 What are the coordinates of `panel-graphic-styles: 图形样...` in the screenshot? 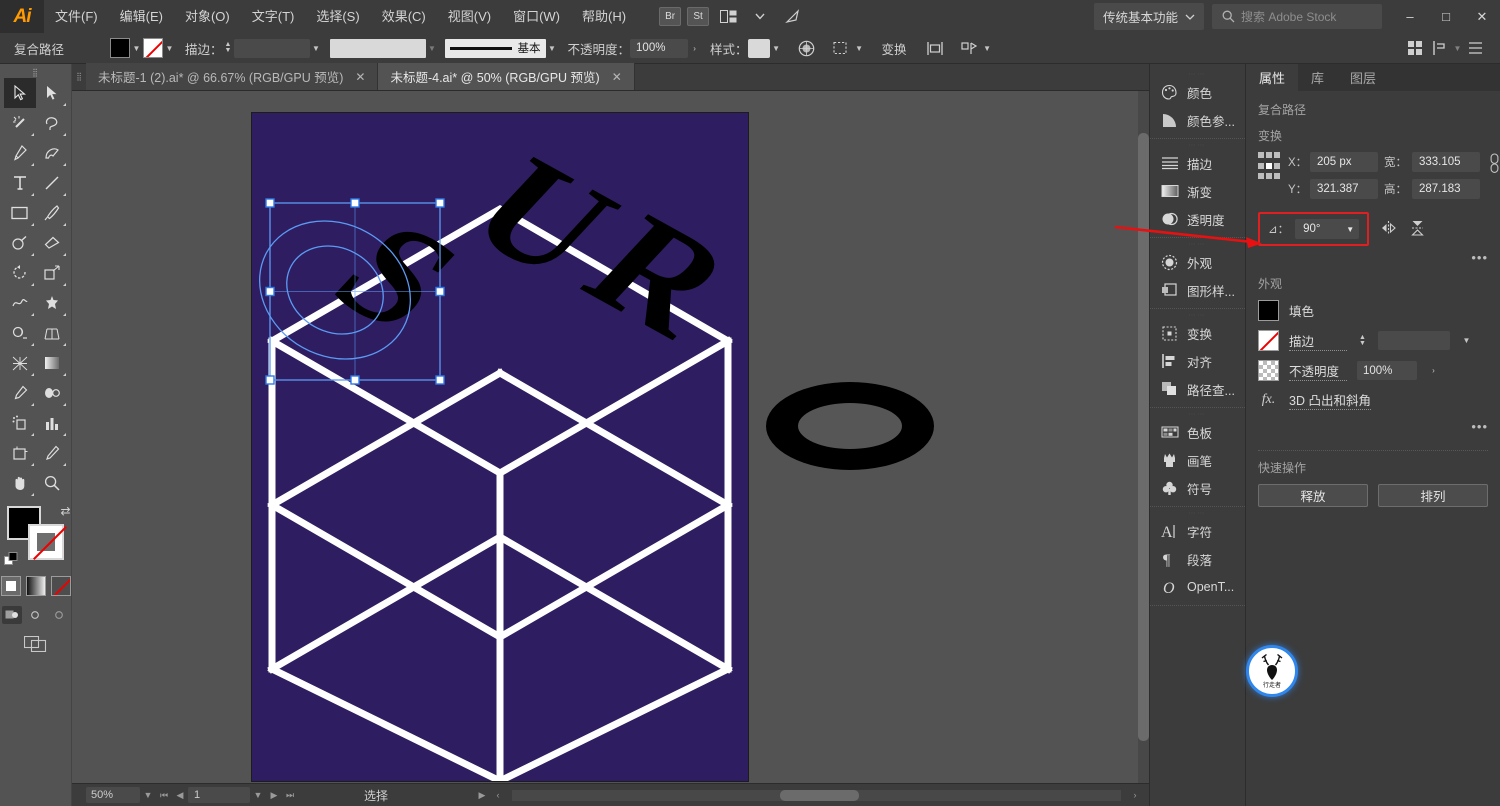 It's located at (1197, 290).